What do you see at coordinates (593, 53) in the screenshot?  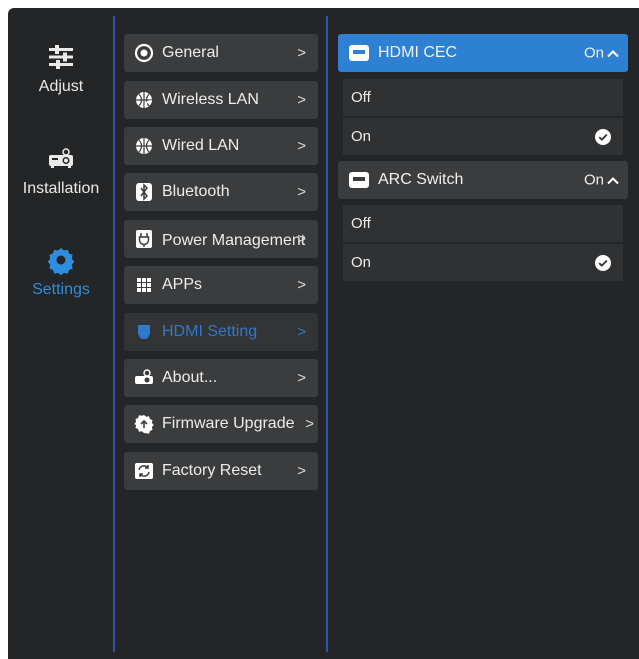 I see `hdmi-cec-state-value: On` at bounding box center [593, 53].